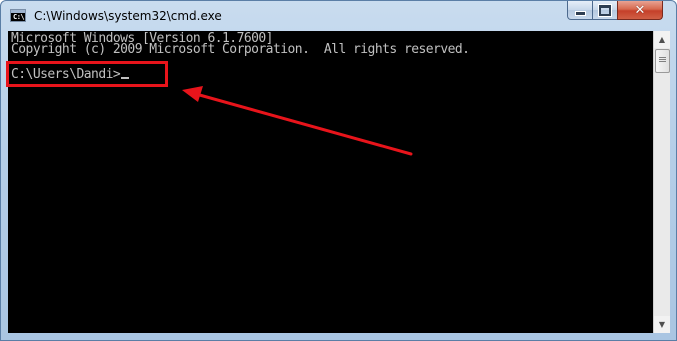  I want to click on maximize-button, so click(605, 10).